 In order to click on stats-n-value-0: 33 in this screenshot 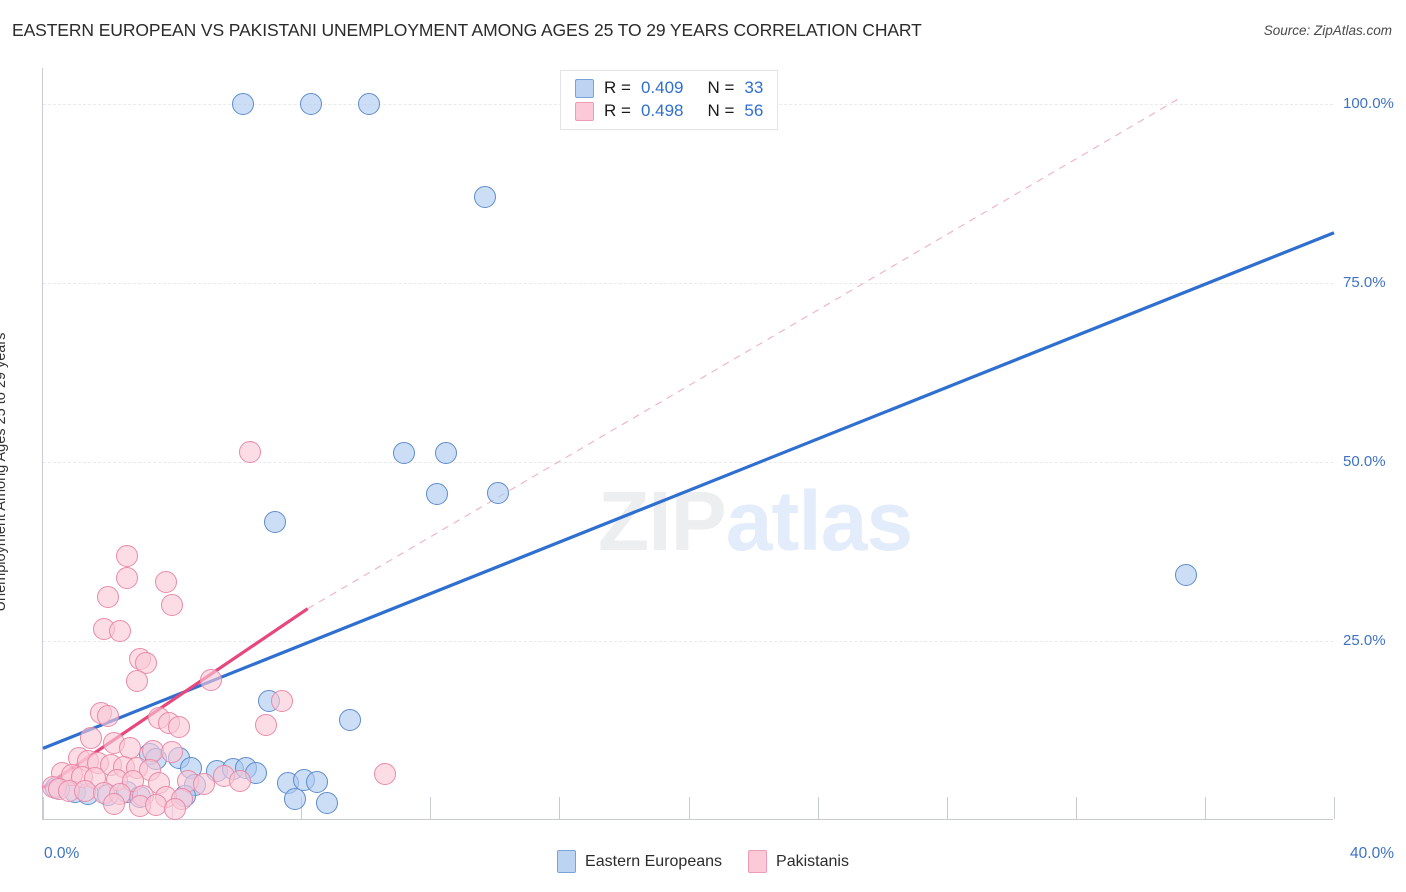, I will do `click(754, 87)`.